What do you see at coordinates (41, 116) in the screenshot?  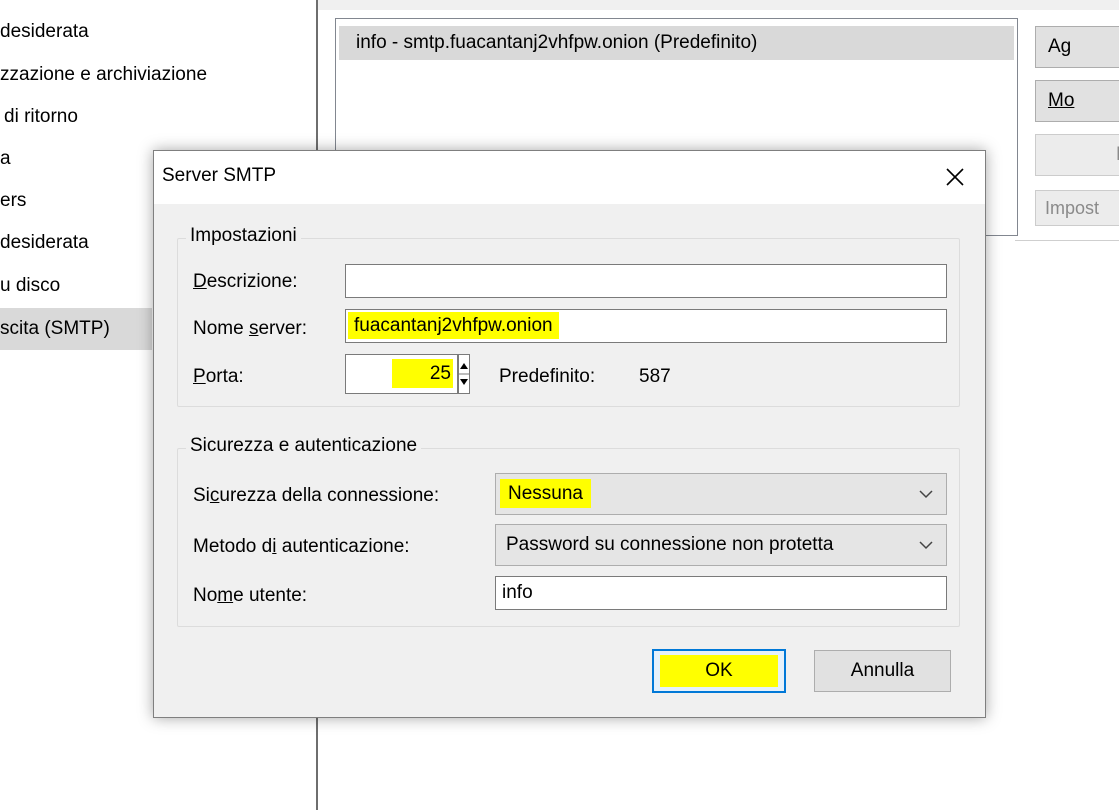 I see `sidebar-item-label: di ritorno` at bounding box center [41, 116].